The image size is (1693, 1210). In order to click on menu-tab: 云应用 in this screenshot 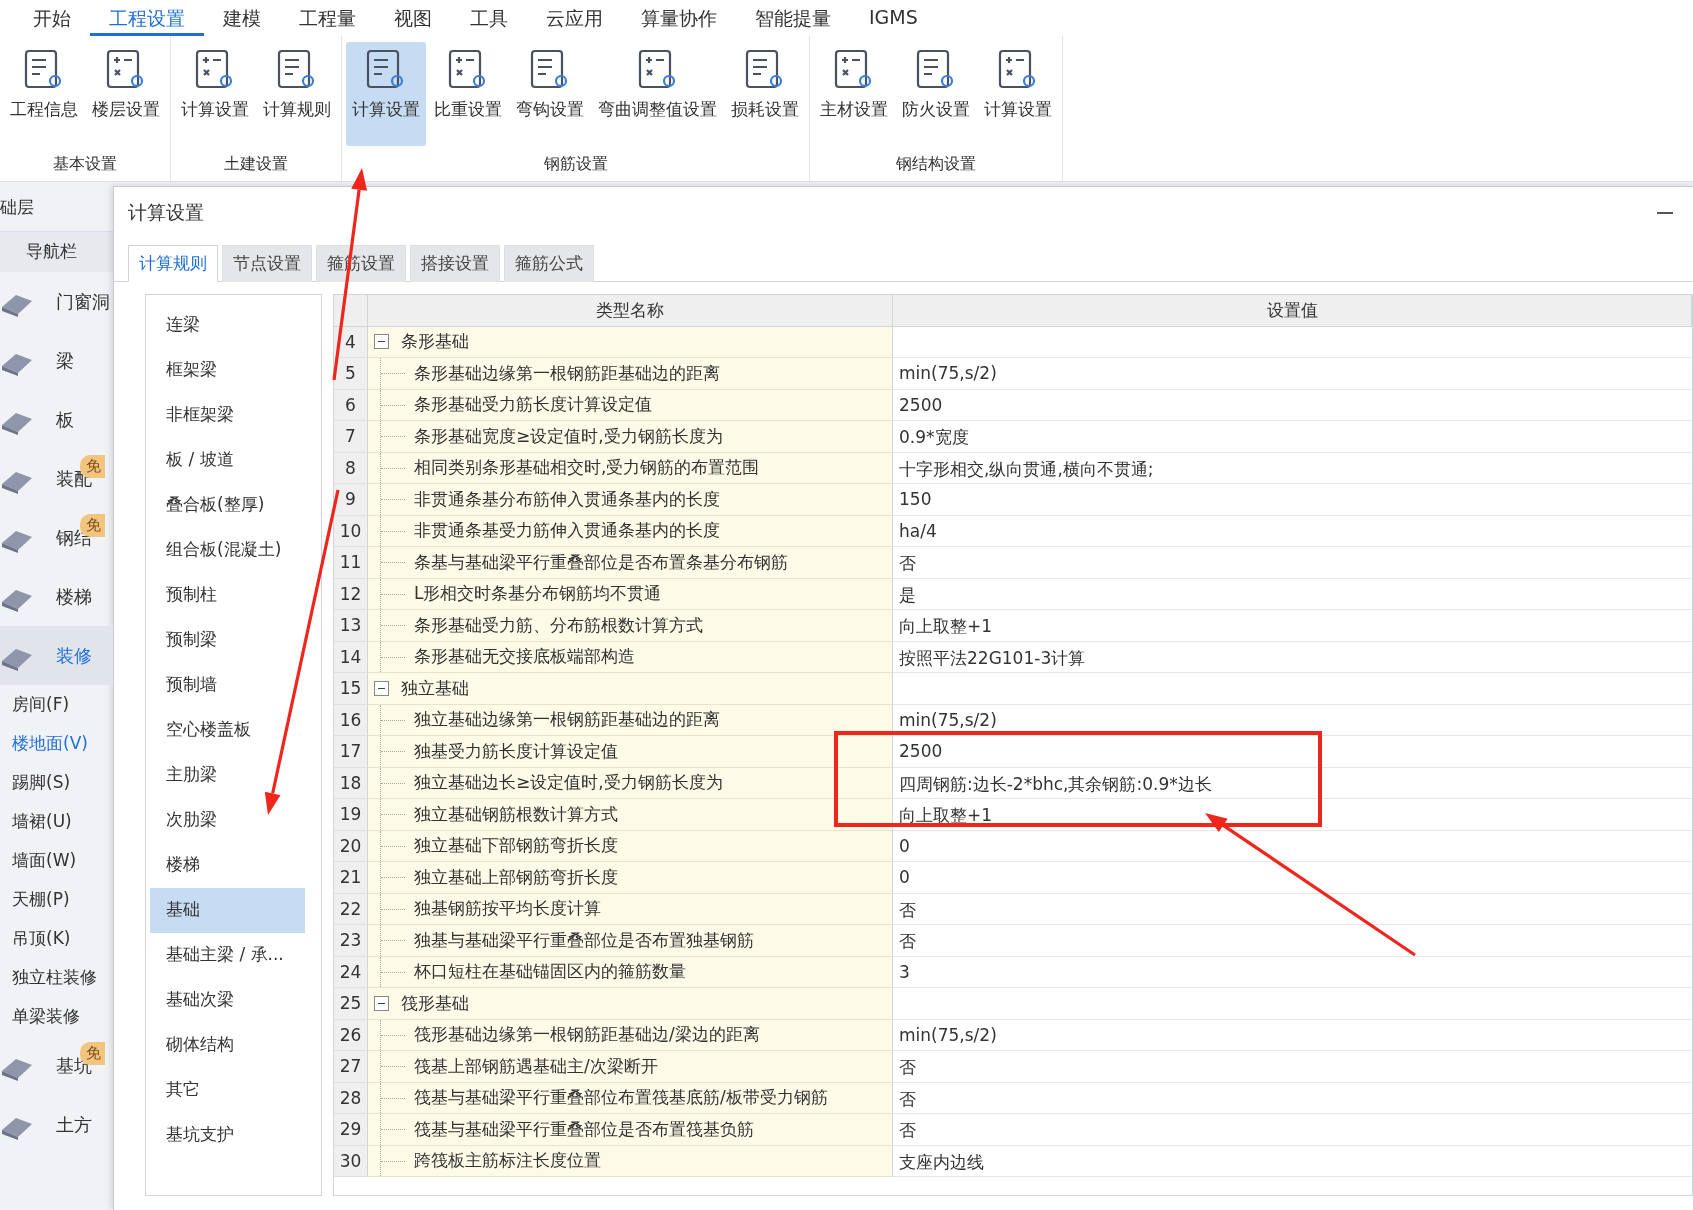, I will do `click(574, 18)`.